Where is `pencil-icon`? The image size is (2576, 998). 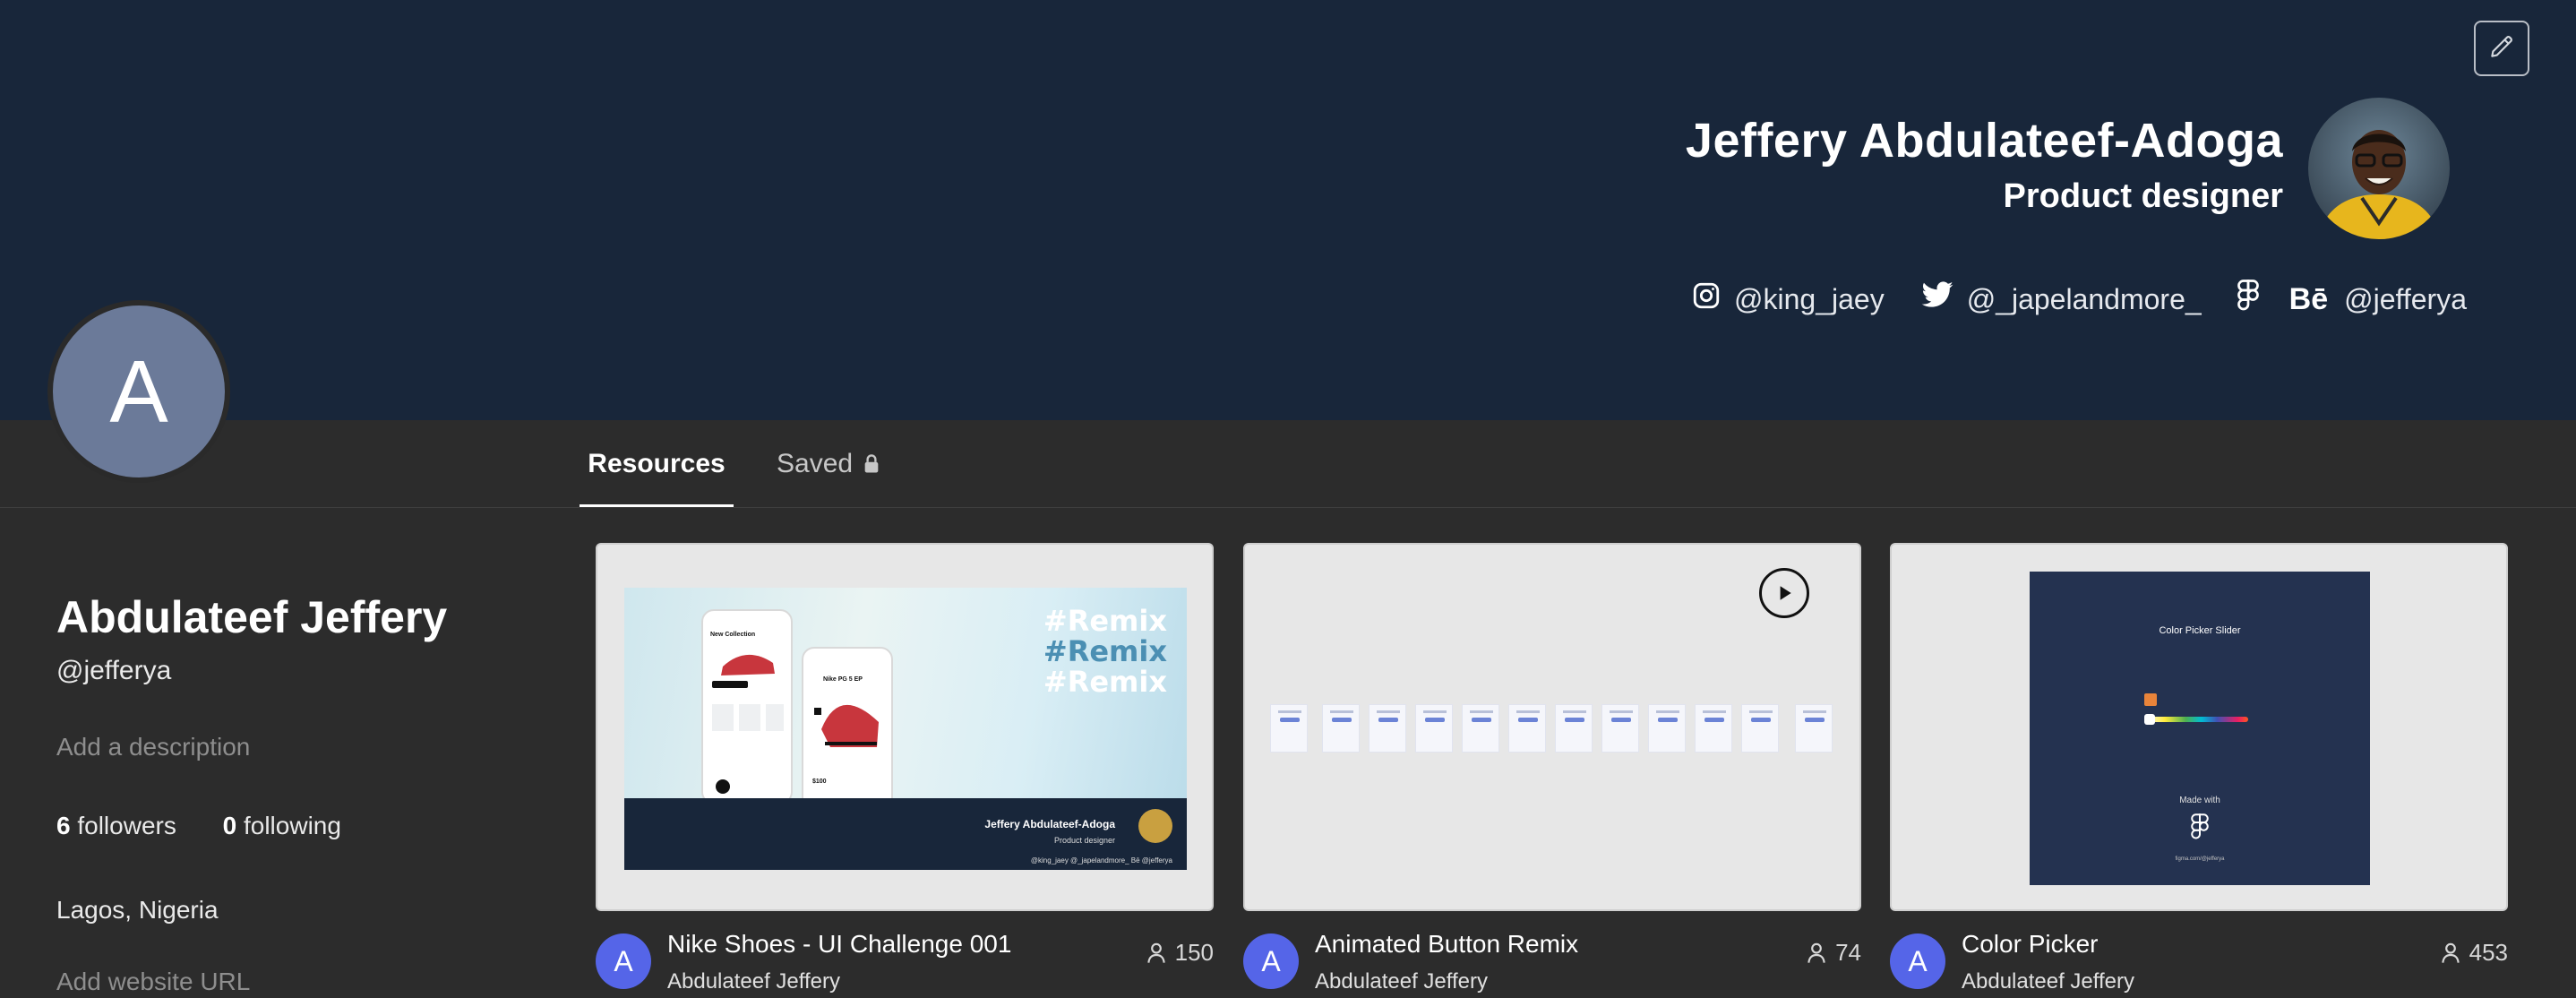
pencil-icon is located at coordinates (2501, 48).